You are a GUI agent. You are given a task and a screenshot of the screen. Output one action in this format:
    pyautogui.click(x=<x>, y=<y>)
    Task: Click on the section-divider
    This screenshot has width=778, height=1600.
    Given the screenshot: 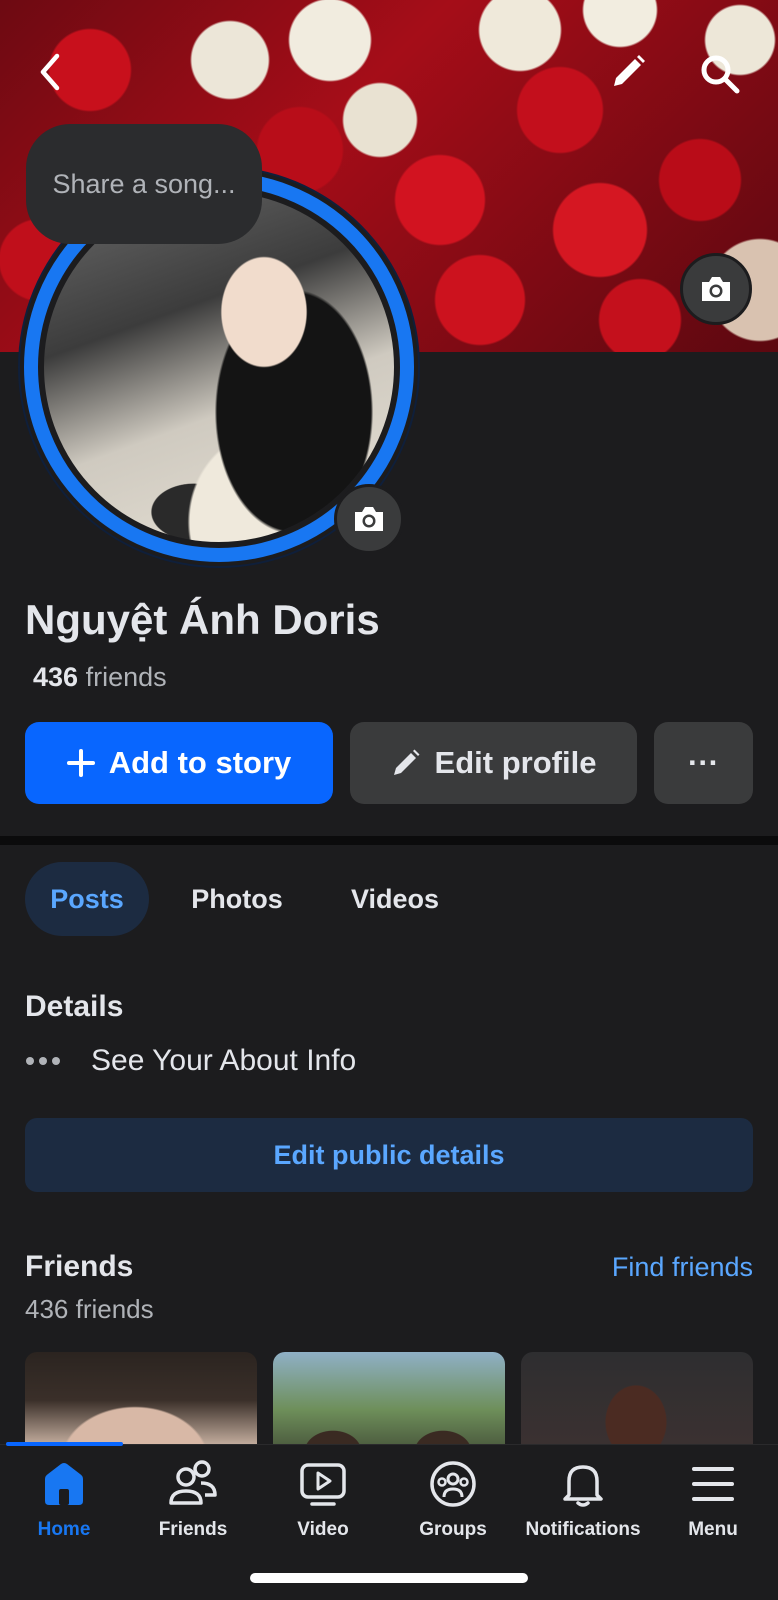 What is the action you would take?
    pyautogui.click(x=389, y=840)
    